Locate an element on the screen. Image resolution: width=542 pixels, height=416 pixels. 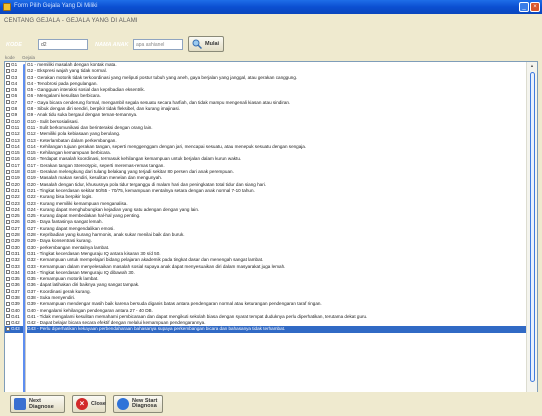
code-label: G1 is located at coordinates (14, 64).